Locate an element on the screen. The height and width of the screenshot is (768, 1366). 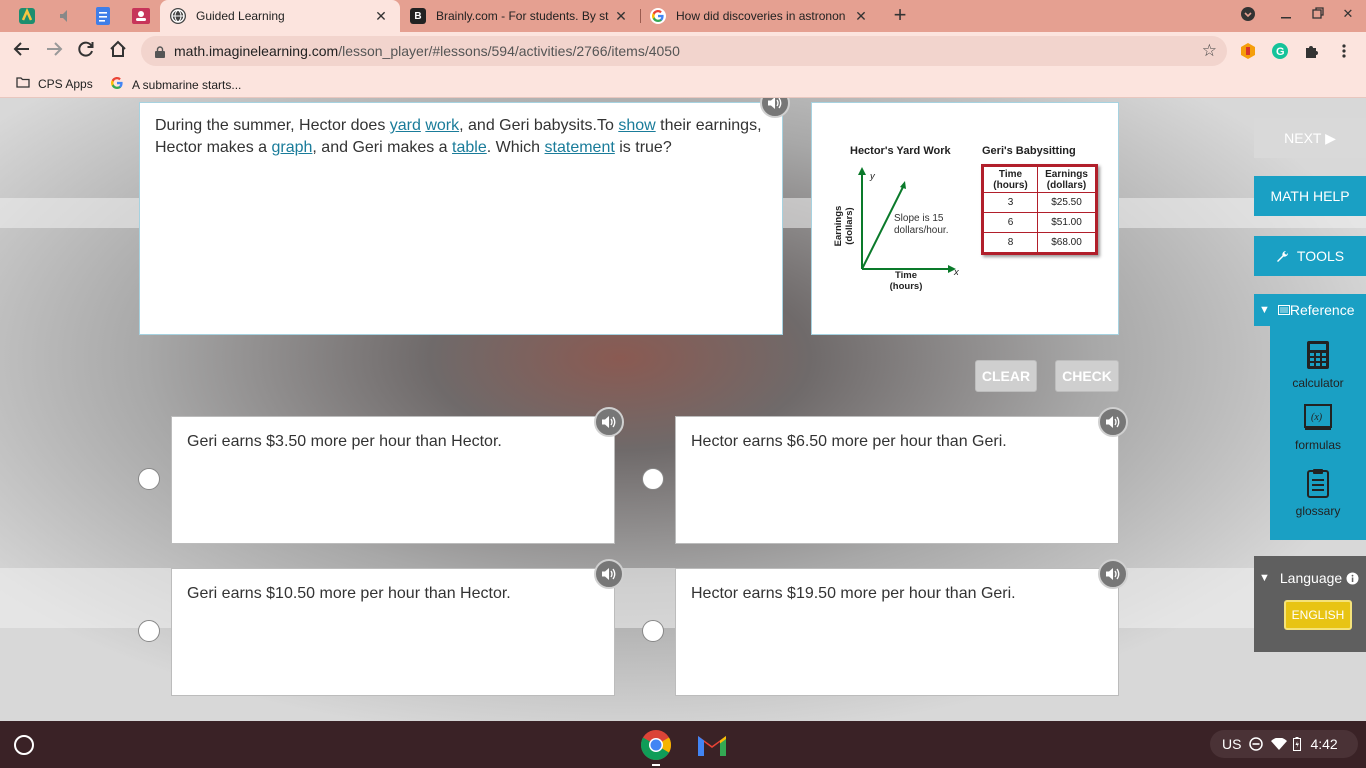
question-text-segment: . Which is located at coordinates (515, 147).